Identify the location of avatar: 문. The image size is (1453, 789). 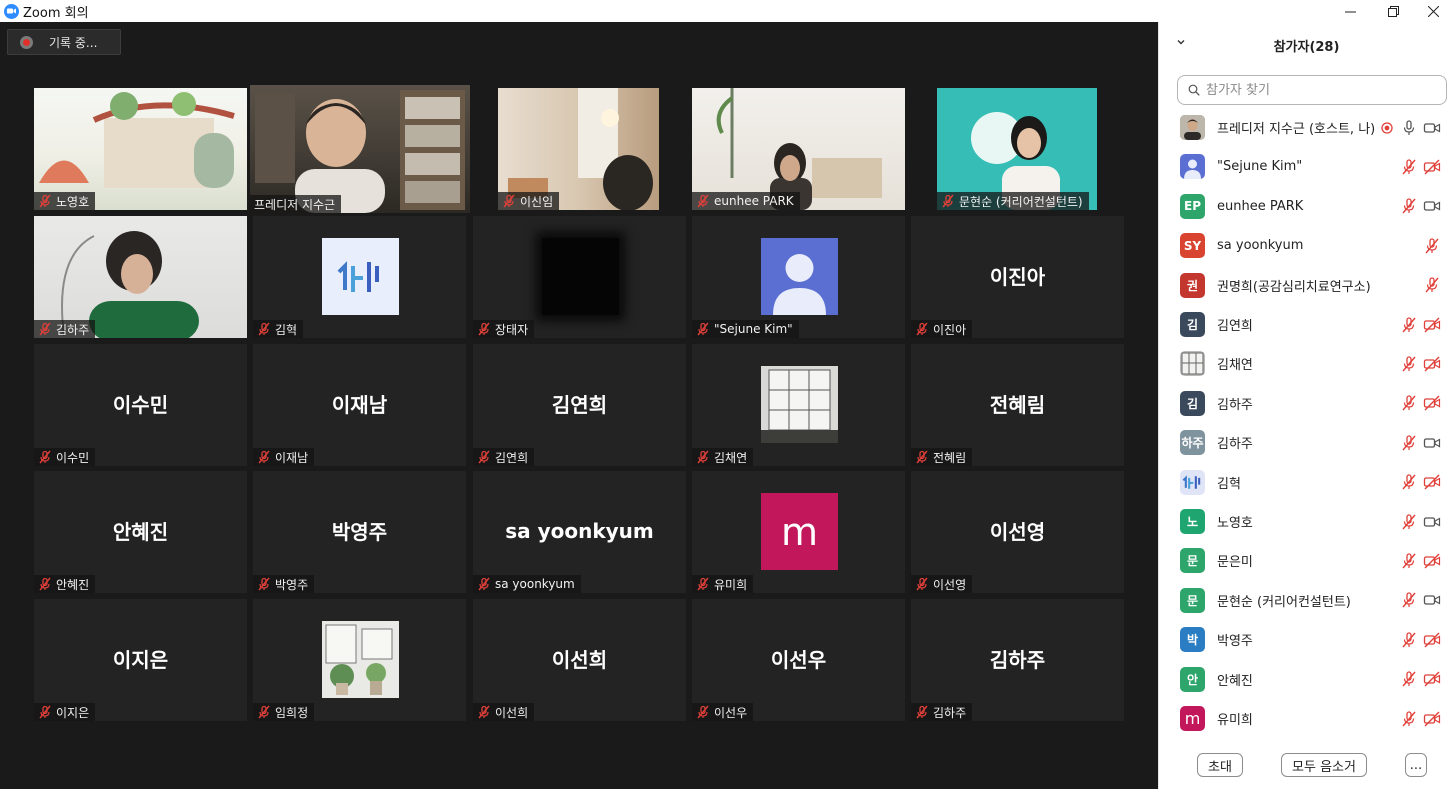
(1192, 561).